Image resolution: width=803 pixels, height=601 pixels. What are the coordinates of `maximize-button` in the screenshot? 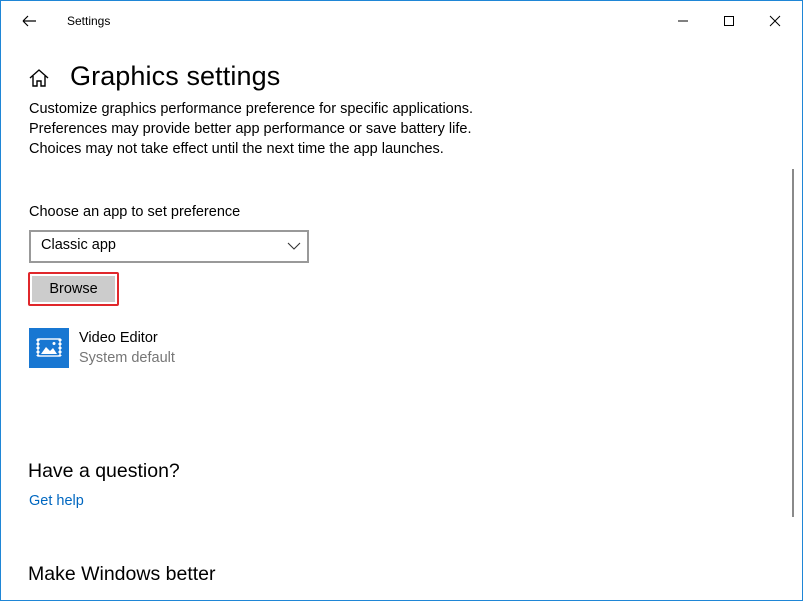 It's located at (729, 21).